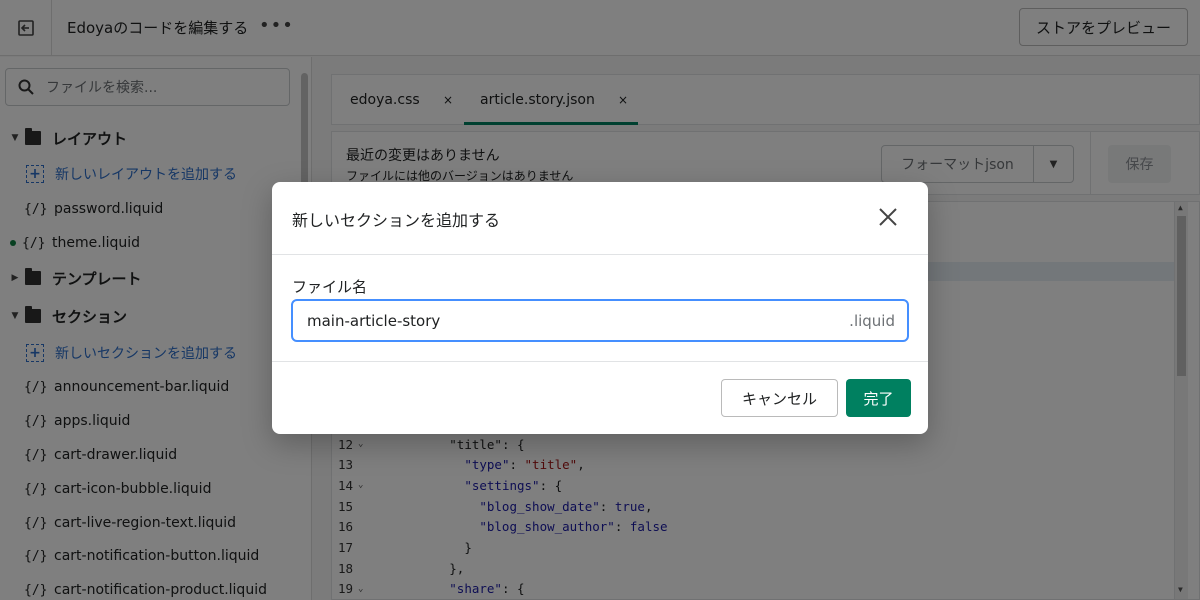 This screenshot has height=600, width=1200. What do you see at coordinates (600, 218) in the screenshot?
I see `dialog-header: 新しいセクションを追加する` at bounding box center [600, 218].